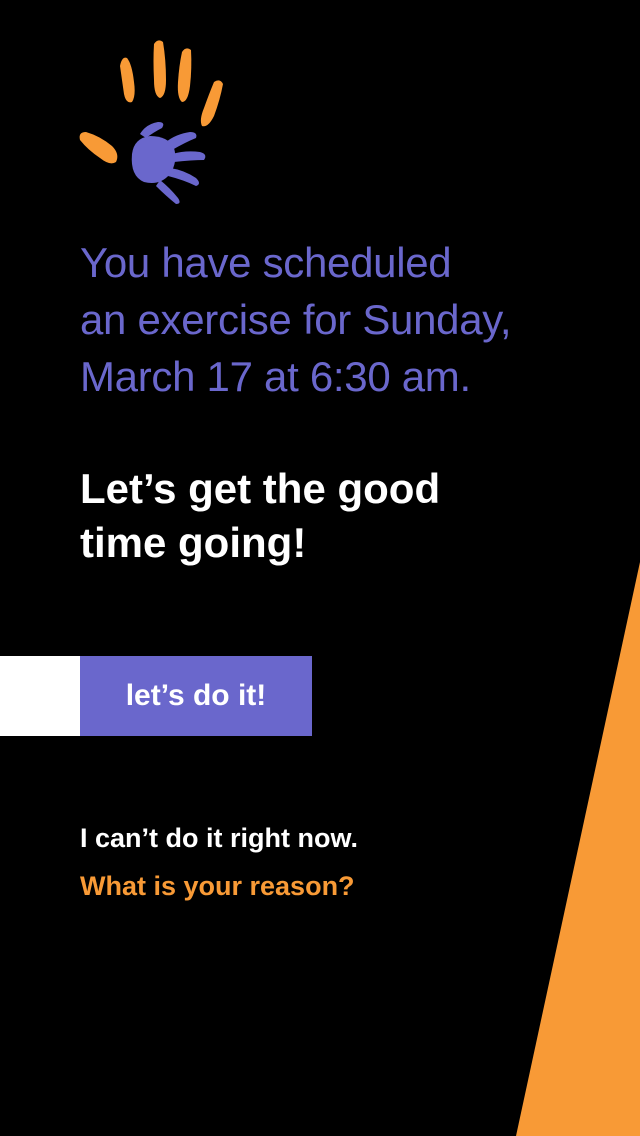  I want to click on decline-text: I can’t do it right now., so click(219, 838).